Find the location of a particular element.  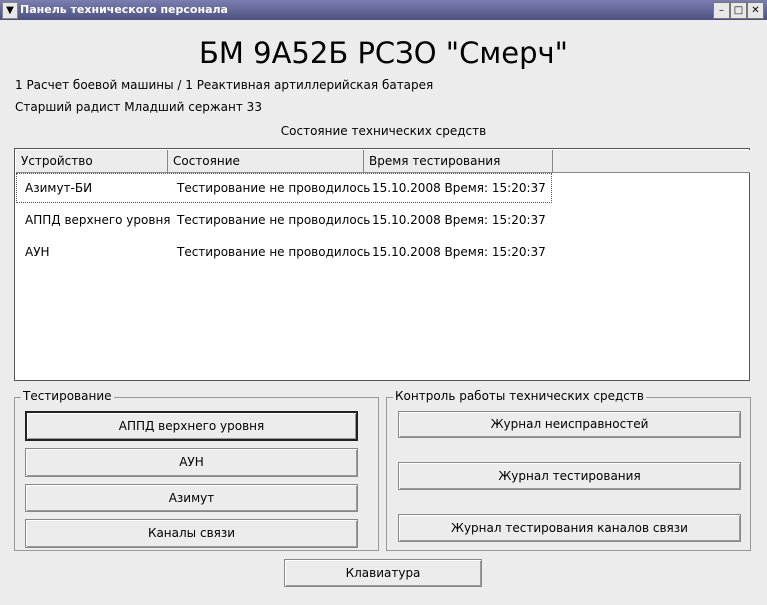

test-channels-button: Каналы связи is located at coordinates (191, 533).